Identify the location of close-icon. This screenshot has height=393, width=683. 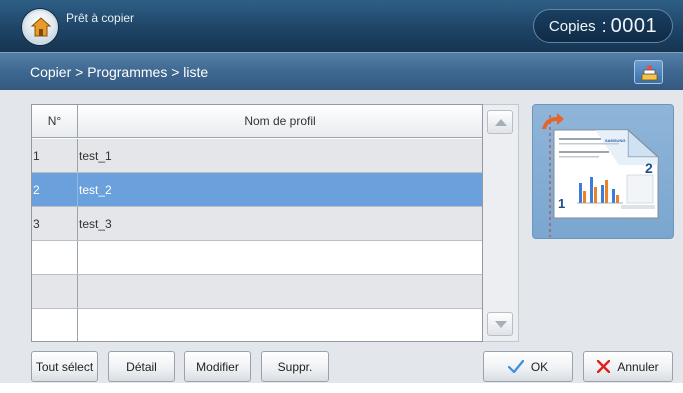
(604, 366).